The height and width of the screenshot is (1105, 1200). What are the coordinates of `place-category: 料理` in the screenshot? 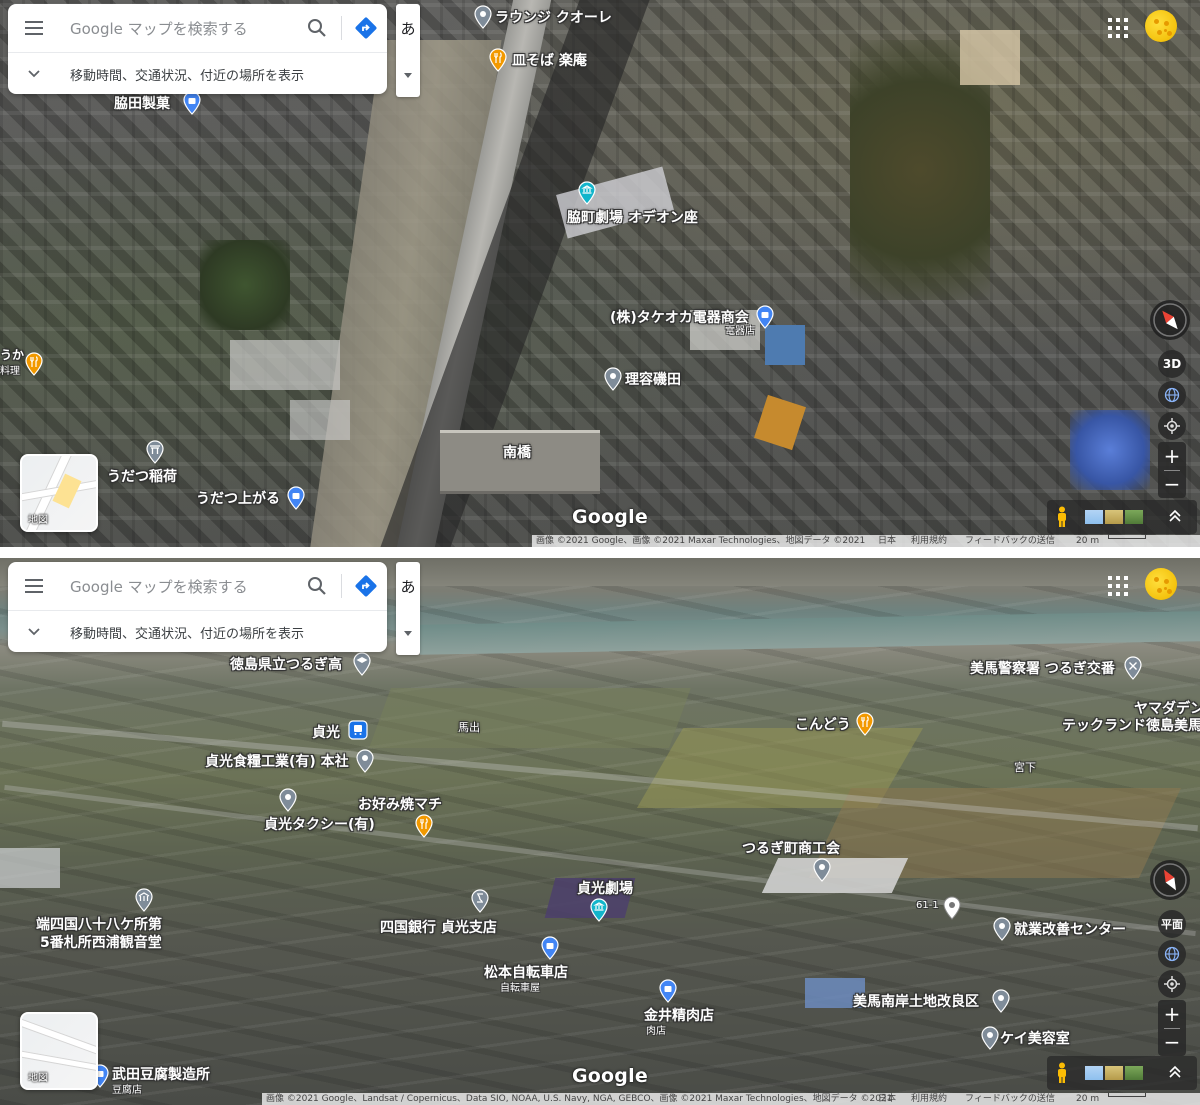 It's located at (10, 371).